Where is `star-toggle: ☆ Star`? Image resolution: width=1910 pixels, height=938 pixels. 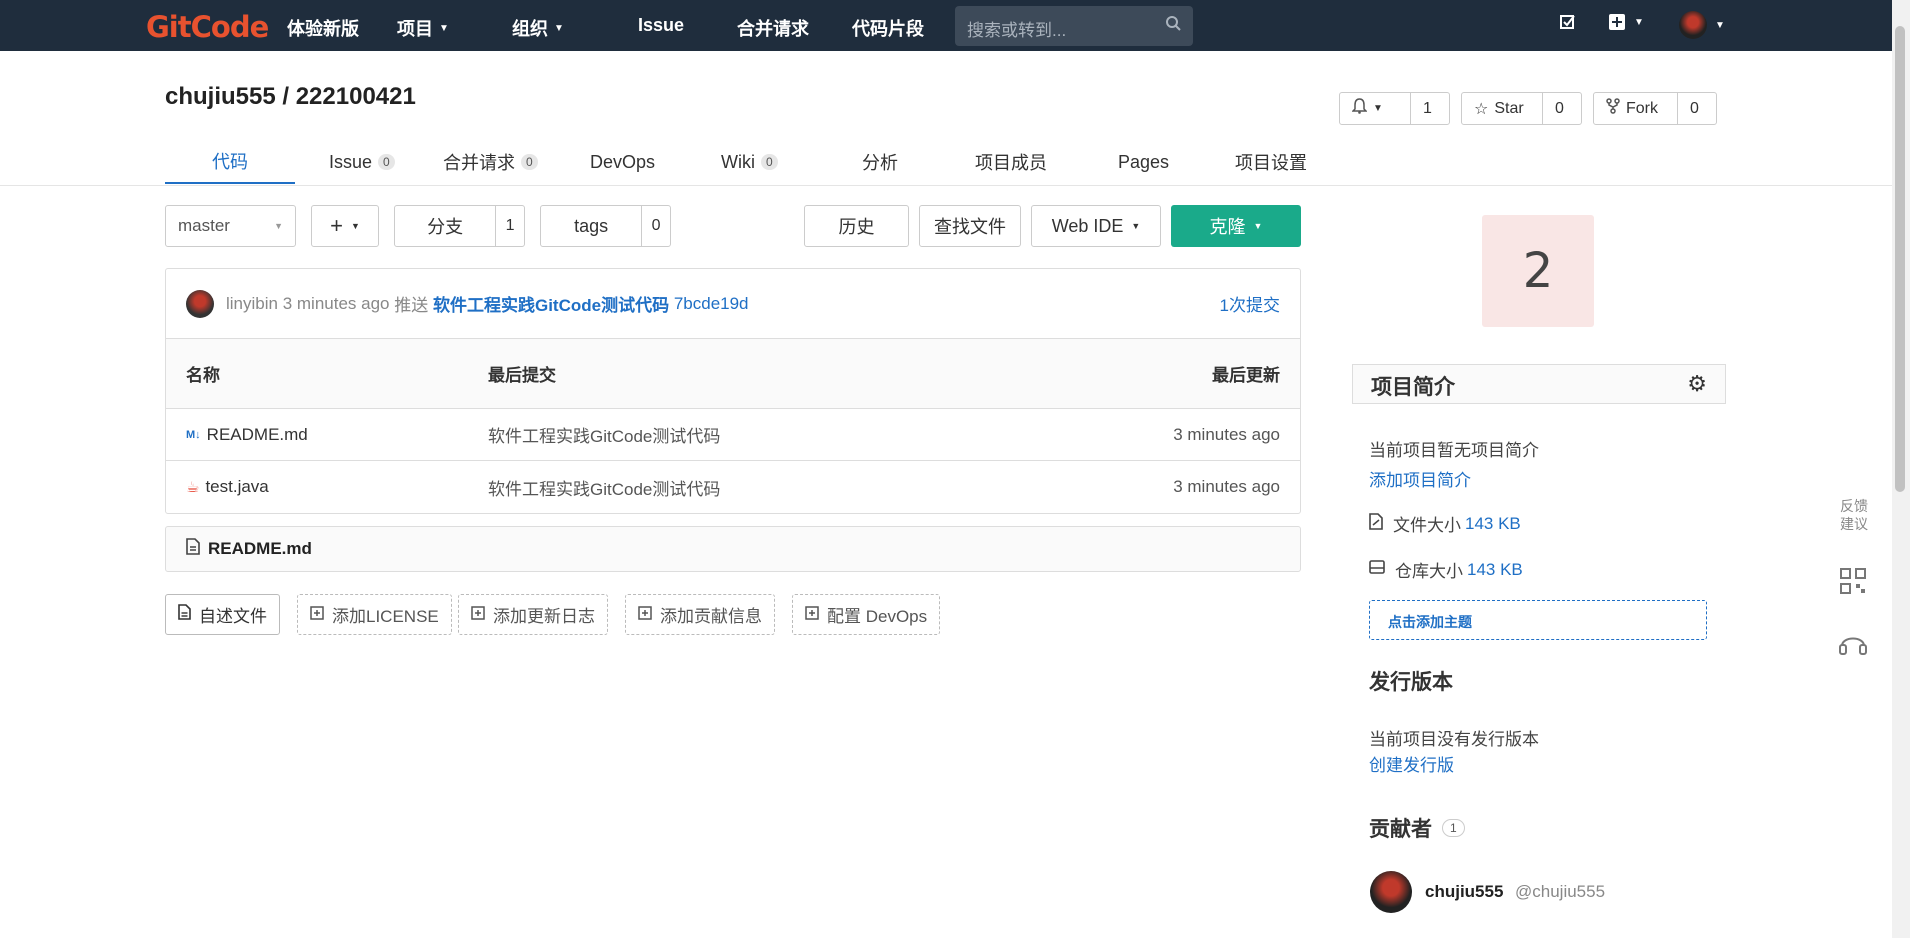 star-toggle: ☆ Star is located at coordinates (1502, 108).